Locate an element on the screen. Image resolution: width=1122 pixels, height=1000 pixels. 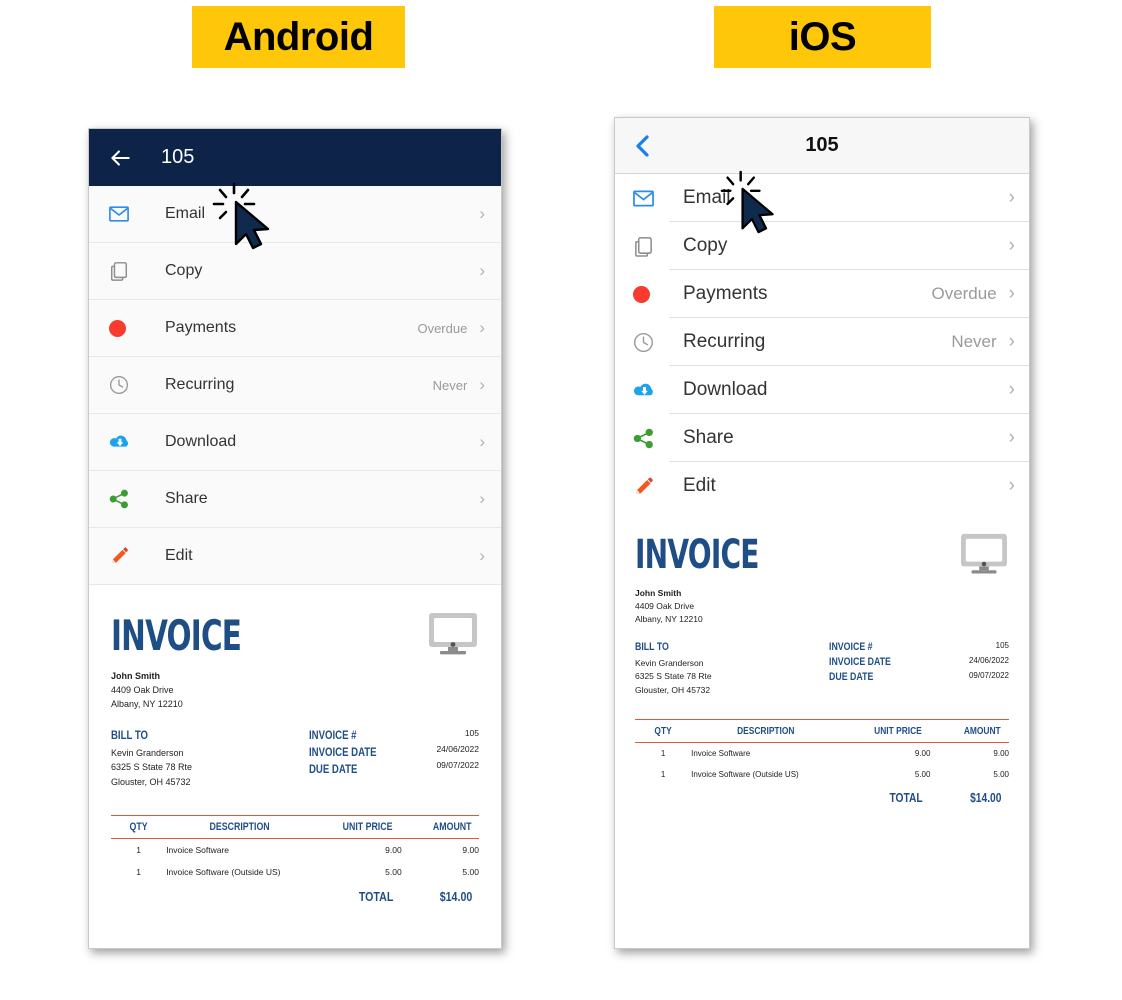
share-icon is located at coordinates (648, 438).